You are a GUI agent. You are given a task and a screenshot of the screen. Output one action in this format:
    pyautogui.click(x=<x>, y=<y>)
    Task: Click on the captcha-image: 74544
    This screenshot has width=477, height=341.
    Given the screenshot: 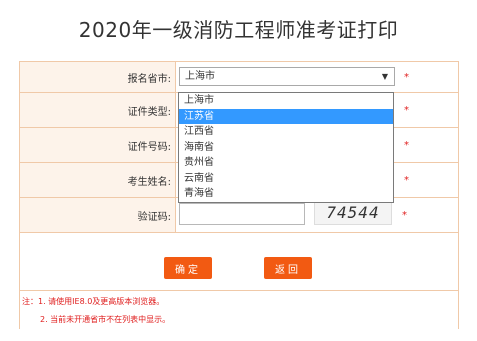 What is the action you would take?
    pyautogui.click(x=353, y=213)
    